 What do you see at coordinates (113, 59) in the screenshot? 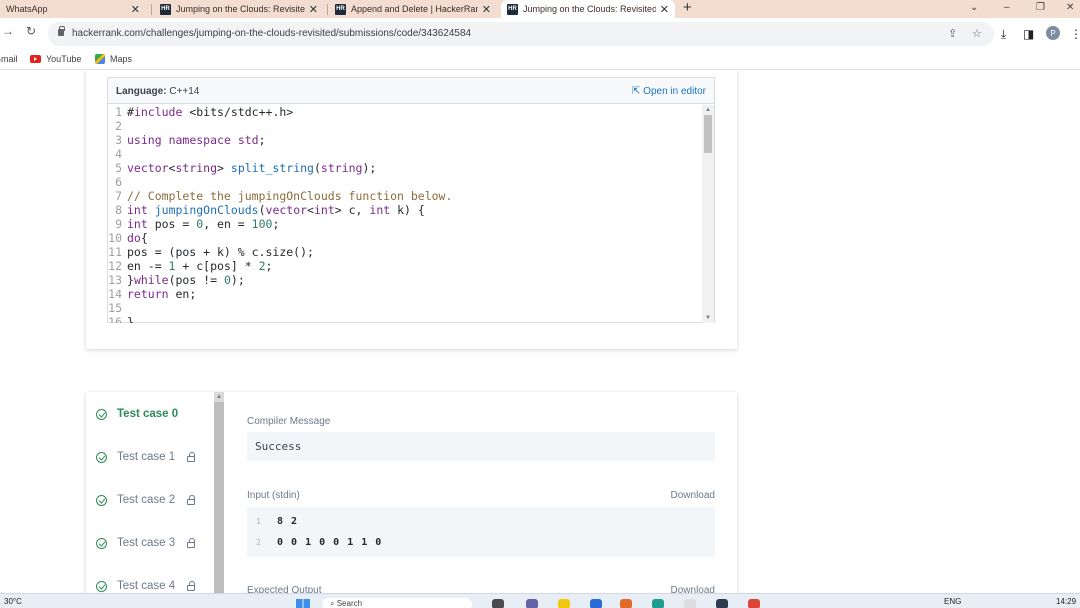
I see `bookmark-maps: Maps` at bounding box center [113, 59].